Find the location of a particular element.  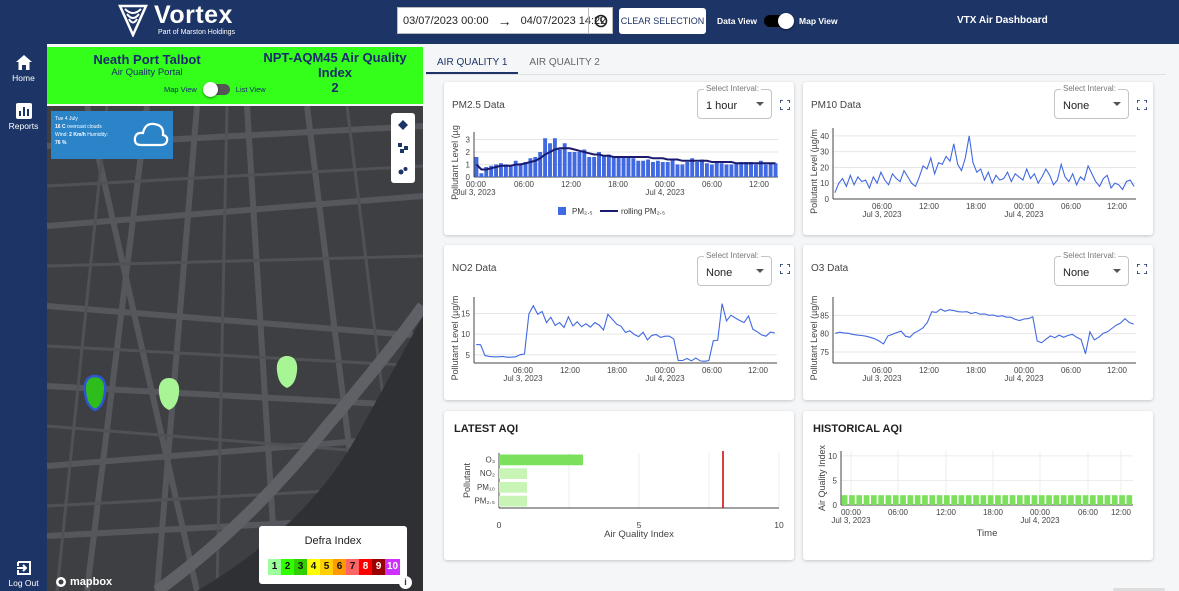

legend-label: rolling PM₂.₅ is located at coordinates (643, 211).